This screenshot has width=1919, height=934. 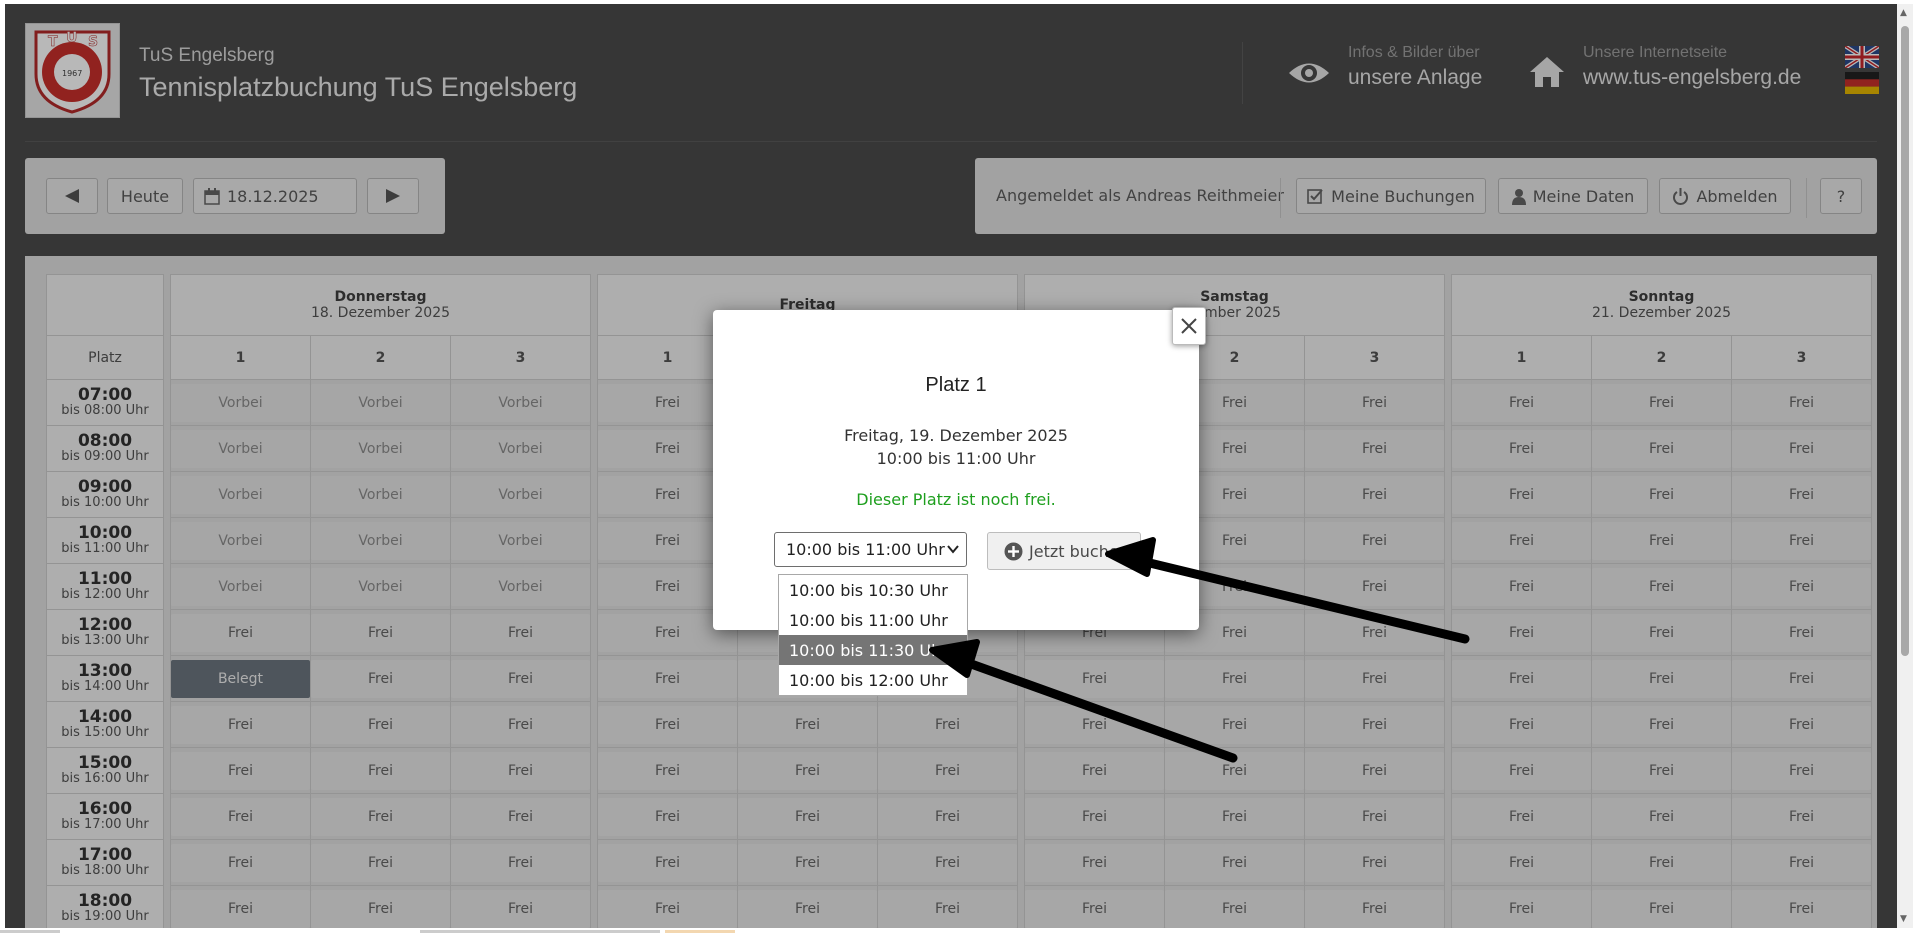 What do you see at coordinates (956, 385) in the screenshot?
I see `modal-title: Platz 1` at bounding box center [956, 385].